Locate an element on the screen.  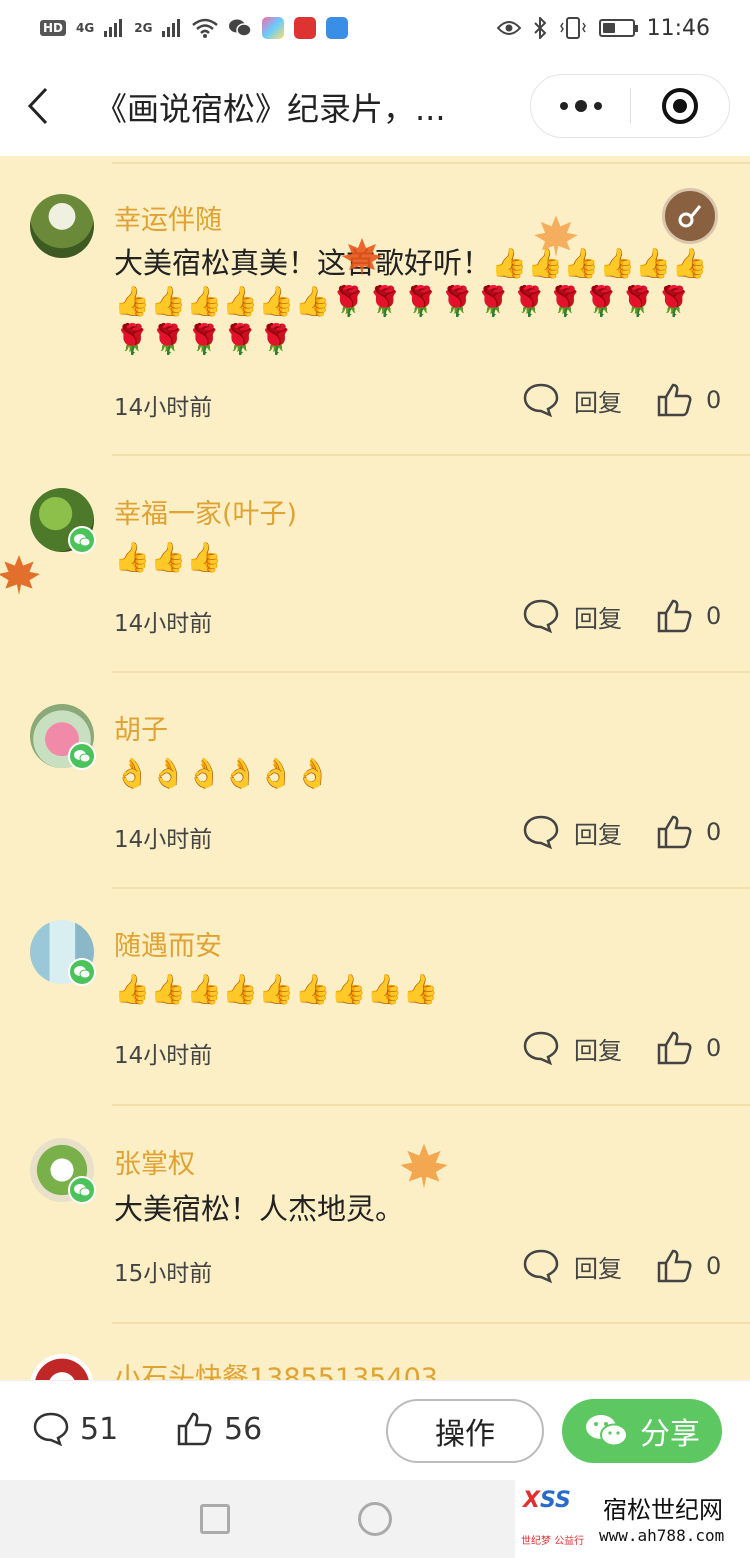
comment-text: 大美宿松真美！这首歌好听！👍👍👍👍👍👍👍👍👍👍👍👍🌹🌹🌹🌹🌹🌹🌹🌹🌹🌹🌹🌹🌹🌹🌹 is located at coordinates (411, 301).